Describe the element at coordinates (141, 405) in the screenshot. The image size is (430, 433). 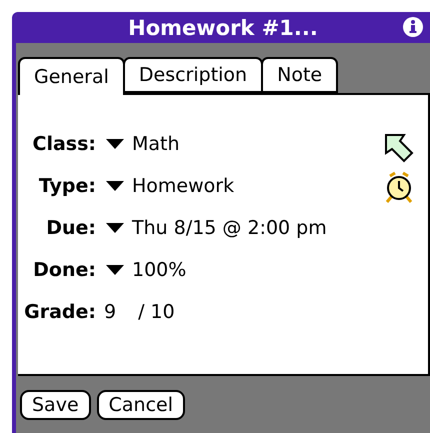
I see `action-button: Cancel` at that location.